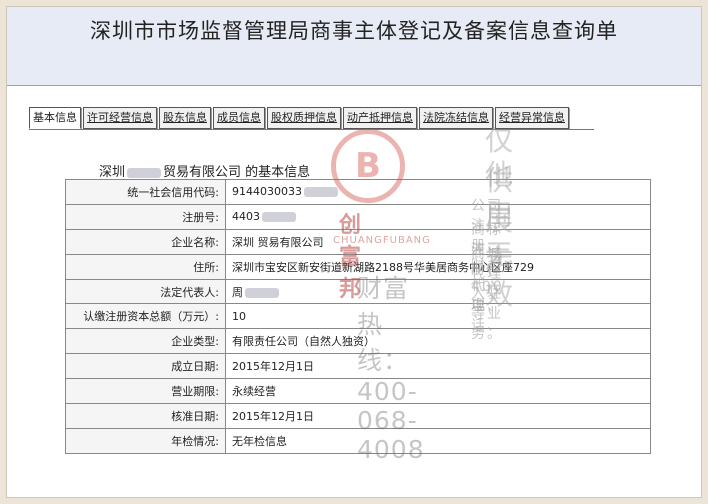 This screenshot has width=708, height=504. I want to click on row-label: 住所:, so click(145, 266).